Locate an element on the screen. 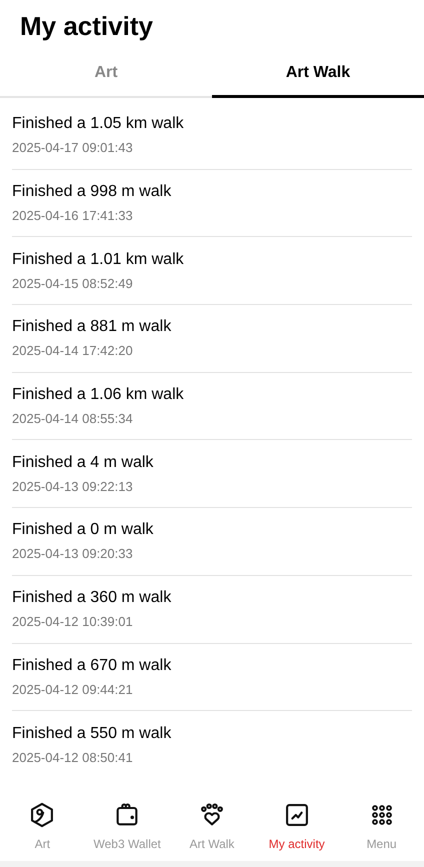  activity-time: 2025-04-12 09:44:21 is located at coordinates (73, 690).